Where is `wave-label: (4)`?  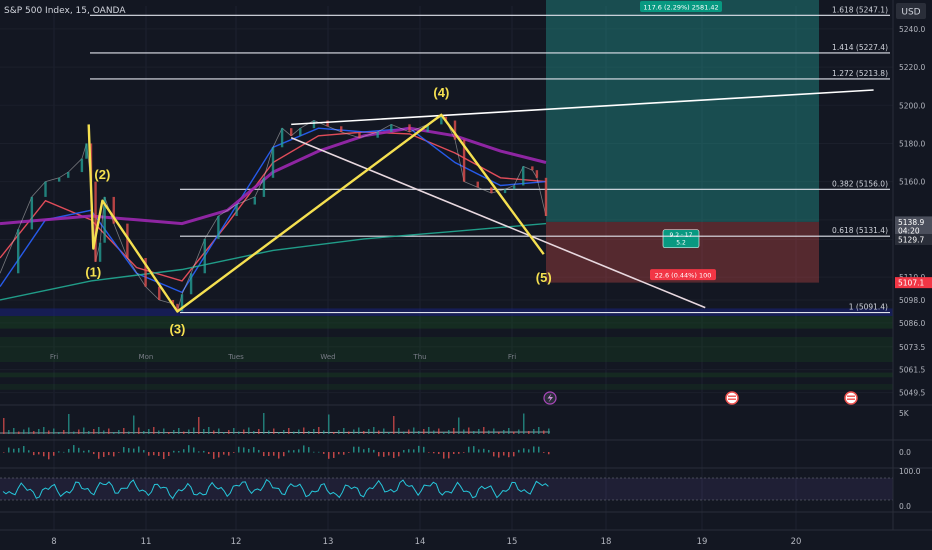 wave-label: (4) is located at coordinates (441, 92).